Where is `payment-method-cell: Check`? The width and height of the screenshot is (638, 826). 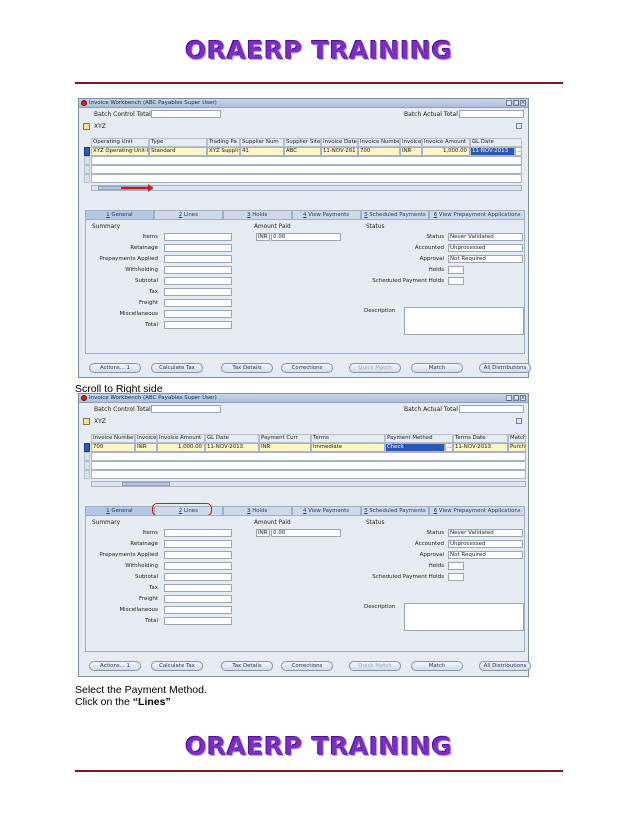 payment-method-cell: Check is located at coordinates (415, 447).